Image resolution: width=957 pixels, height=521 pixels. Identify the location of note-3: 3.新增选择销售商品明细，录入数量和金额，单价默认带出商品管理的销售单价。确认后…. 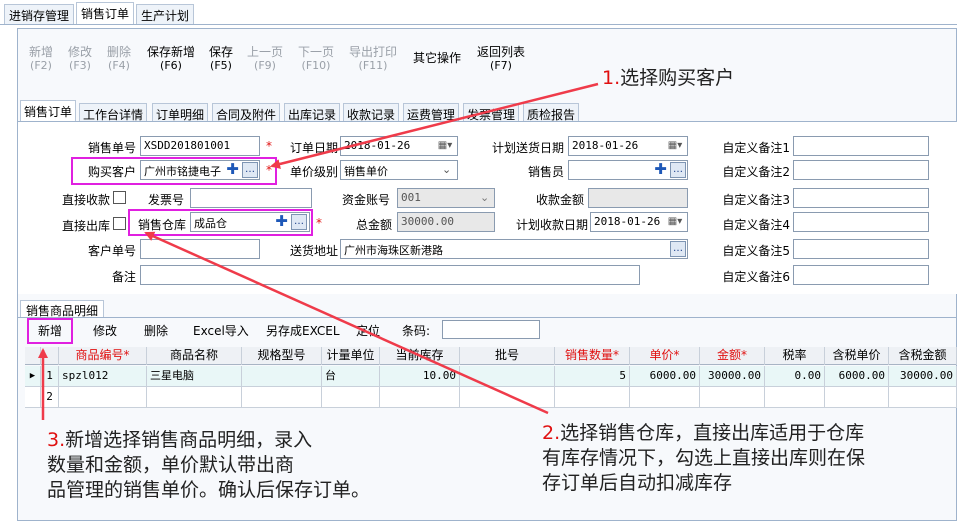
(208, 465).